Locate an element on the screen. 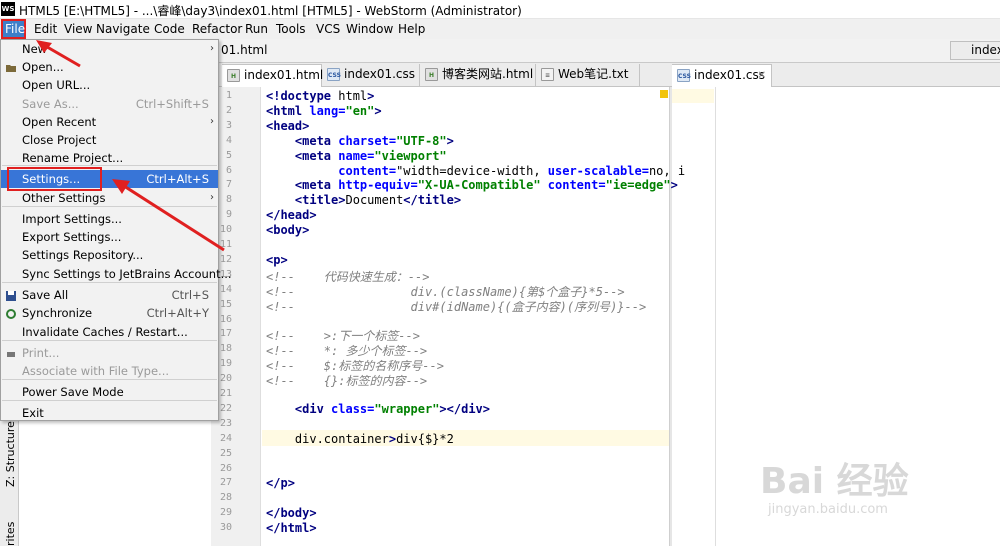 This screenshot has width=1000, height=546. arrowhead-file is located at coordinates (44, 46).